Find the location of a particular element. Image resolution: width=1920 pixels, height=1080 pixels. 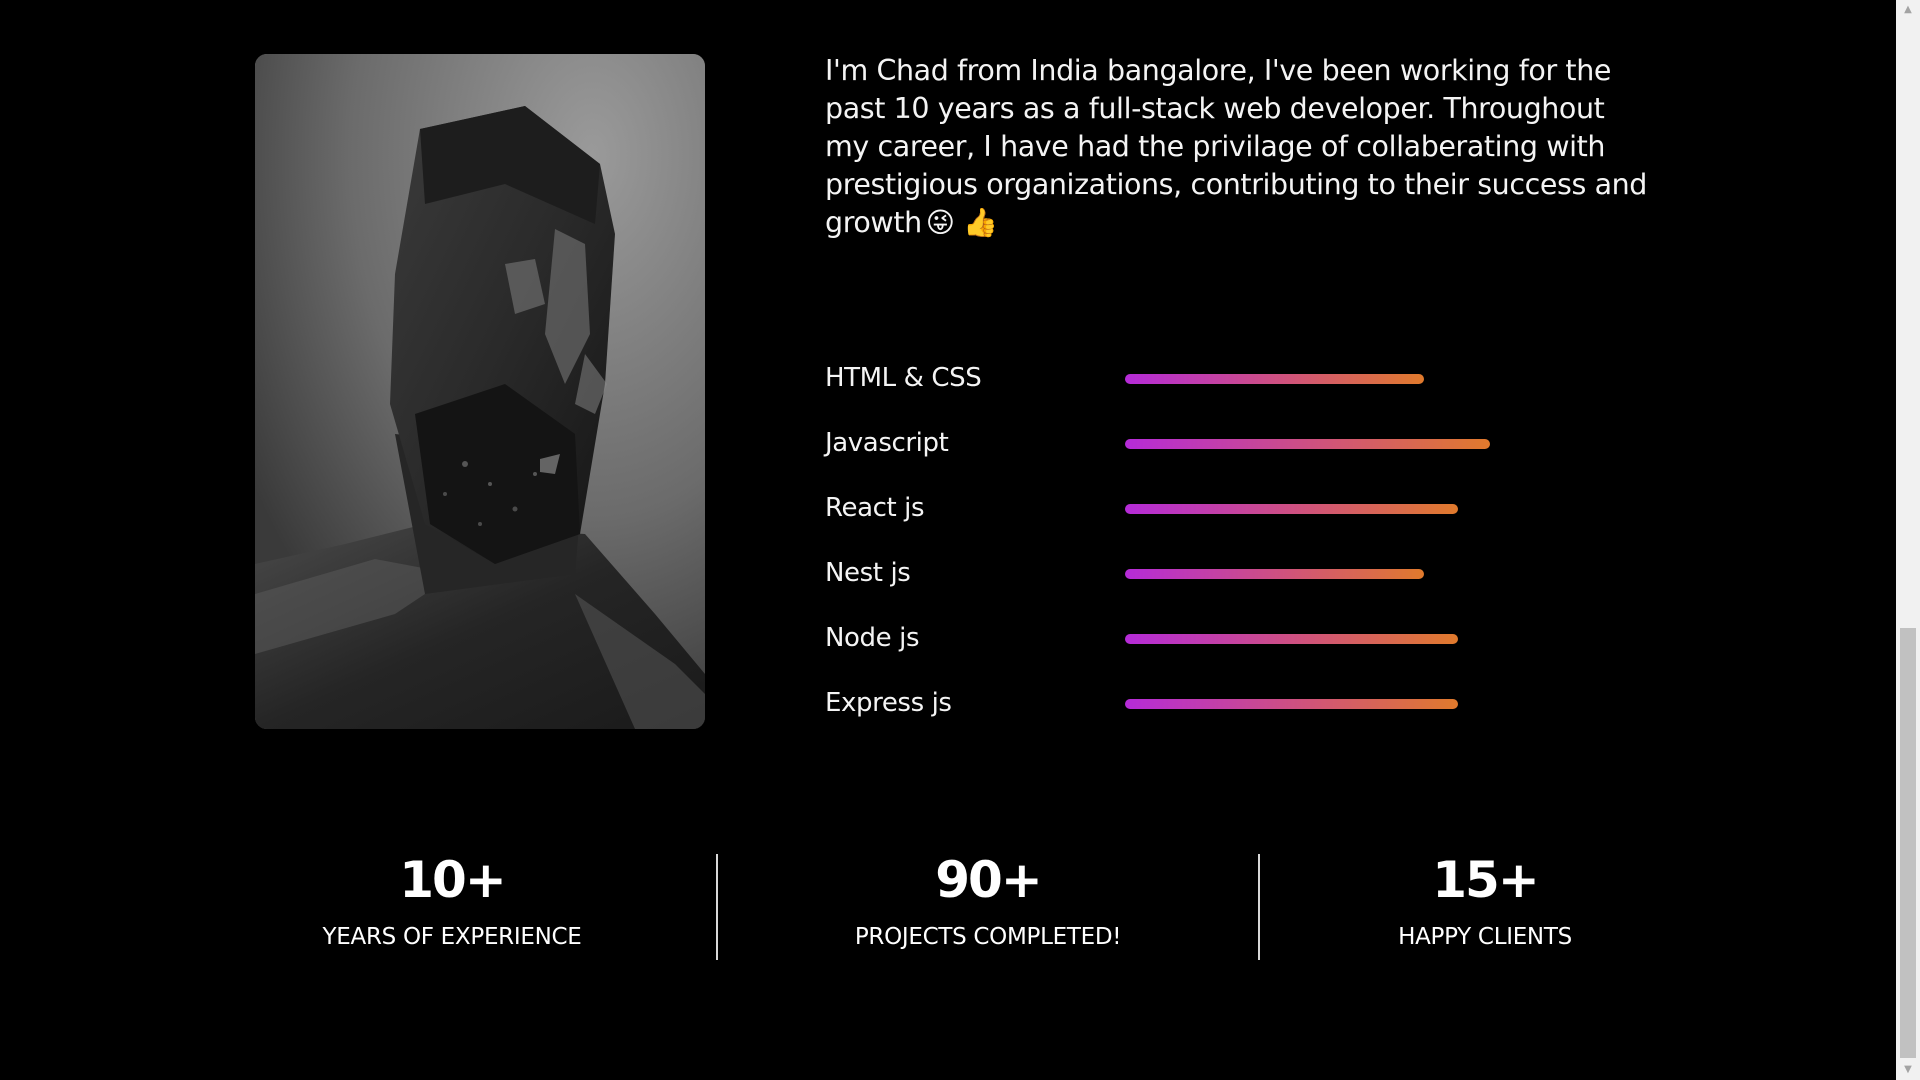

skill-label: Javascript is located at coordinates (887, 443).